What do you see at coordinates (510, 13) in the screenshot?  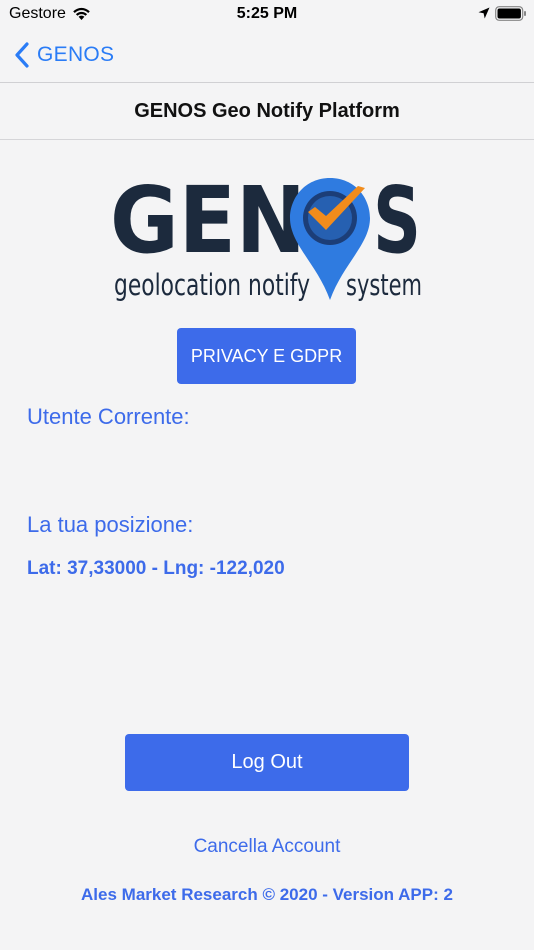 I see `battery-icon` at bounding box center [510, 13].